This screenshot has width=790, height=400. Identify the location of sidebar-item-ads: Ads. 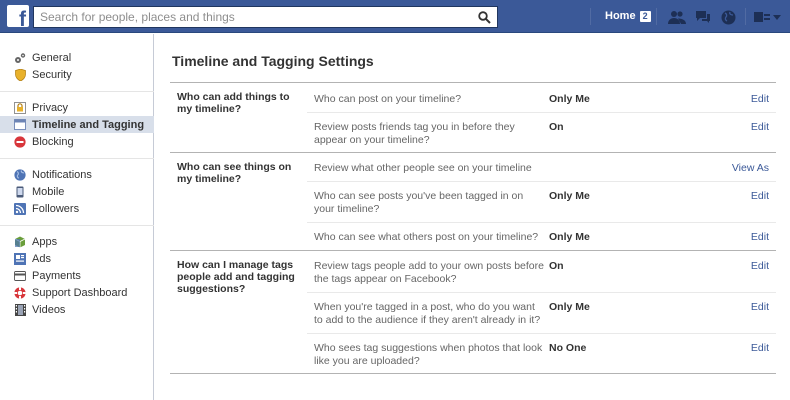
(77, 258).